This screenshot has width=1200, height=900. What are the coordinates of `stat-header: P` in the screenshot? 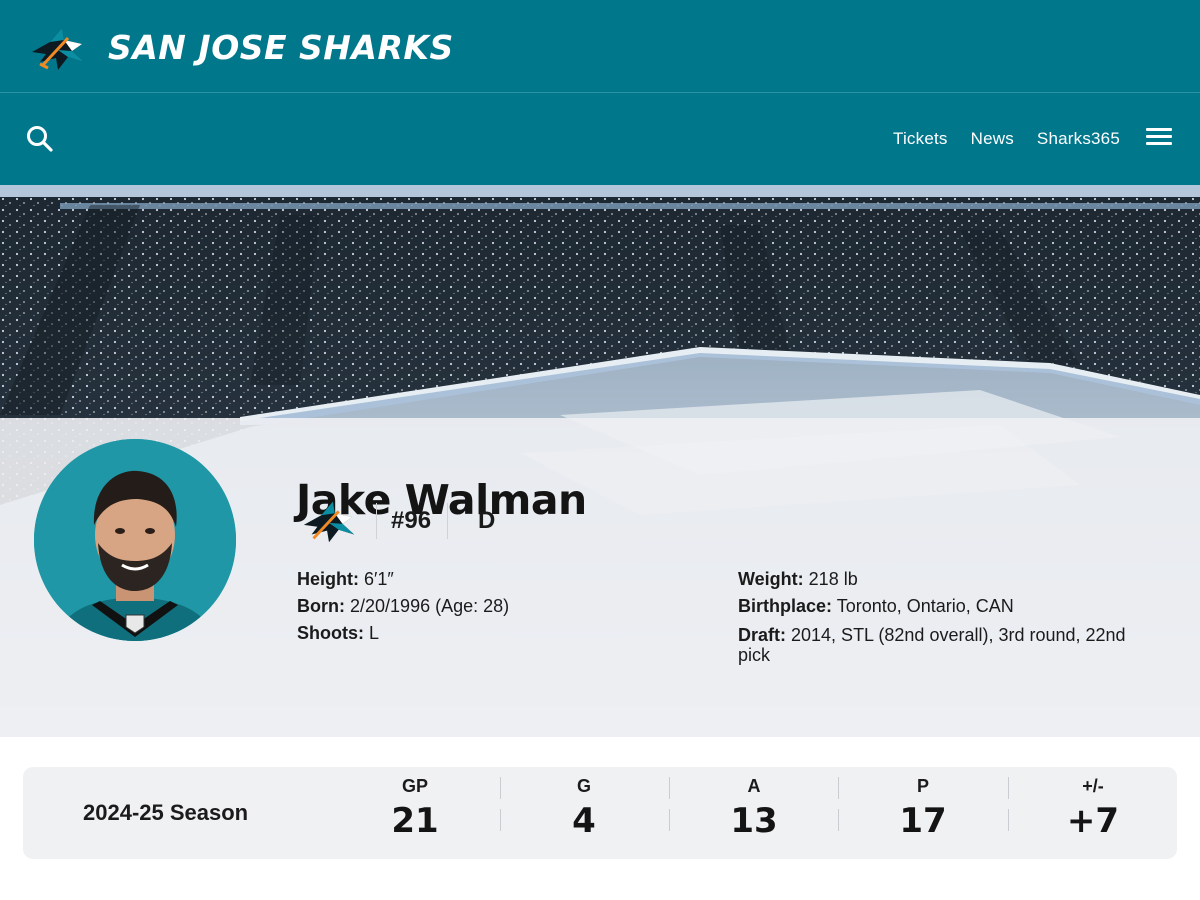 It's located at (922, 786).